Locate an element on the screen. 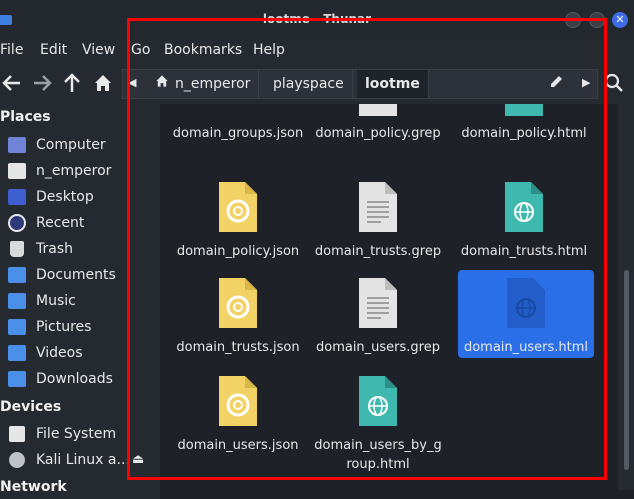 The image size is (634, 499). menu-bookmarks: Bookmarks is located at coordinates (203, 50).